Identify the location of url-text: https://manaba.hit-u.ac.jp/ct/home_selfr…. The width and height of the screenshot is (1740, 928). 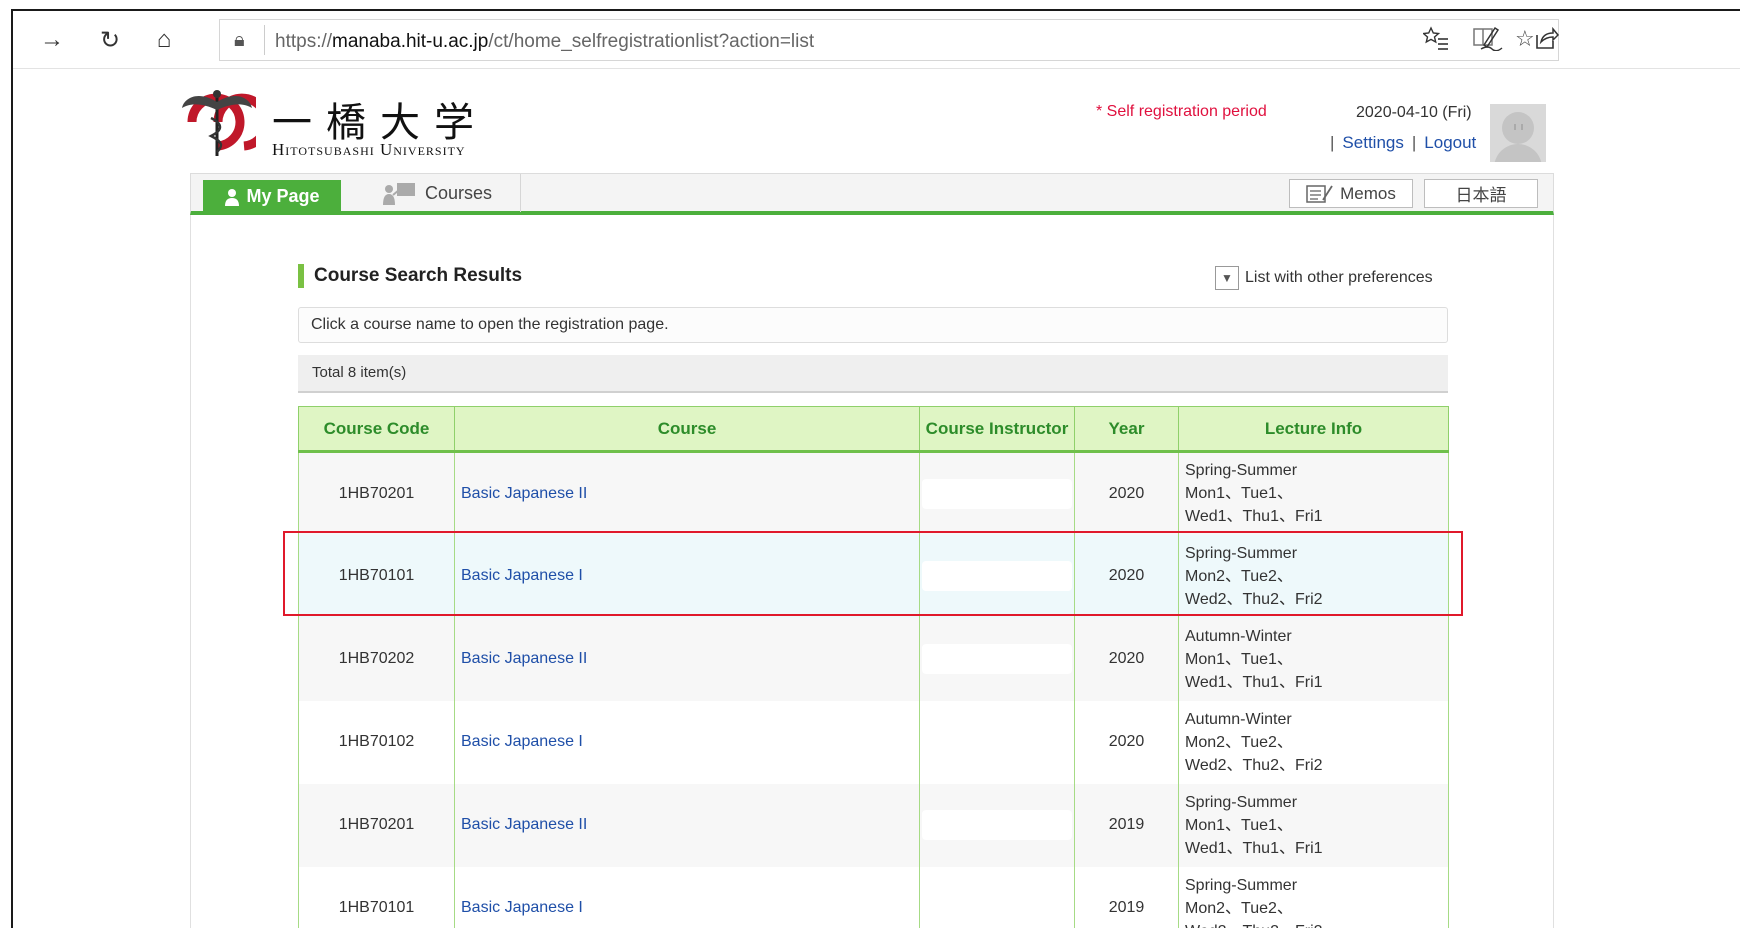
(544, 42).